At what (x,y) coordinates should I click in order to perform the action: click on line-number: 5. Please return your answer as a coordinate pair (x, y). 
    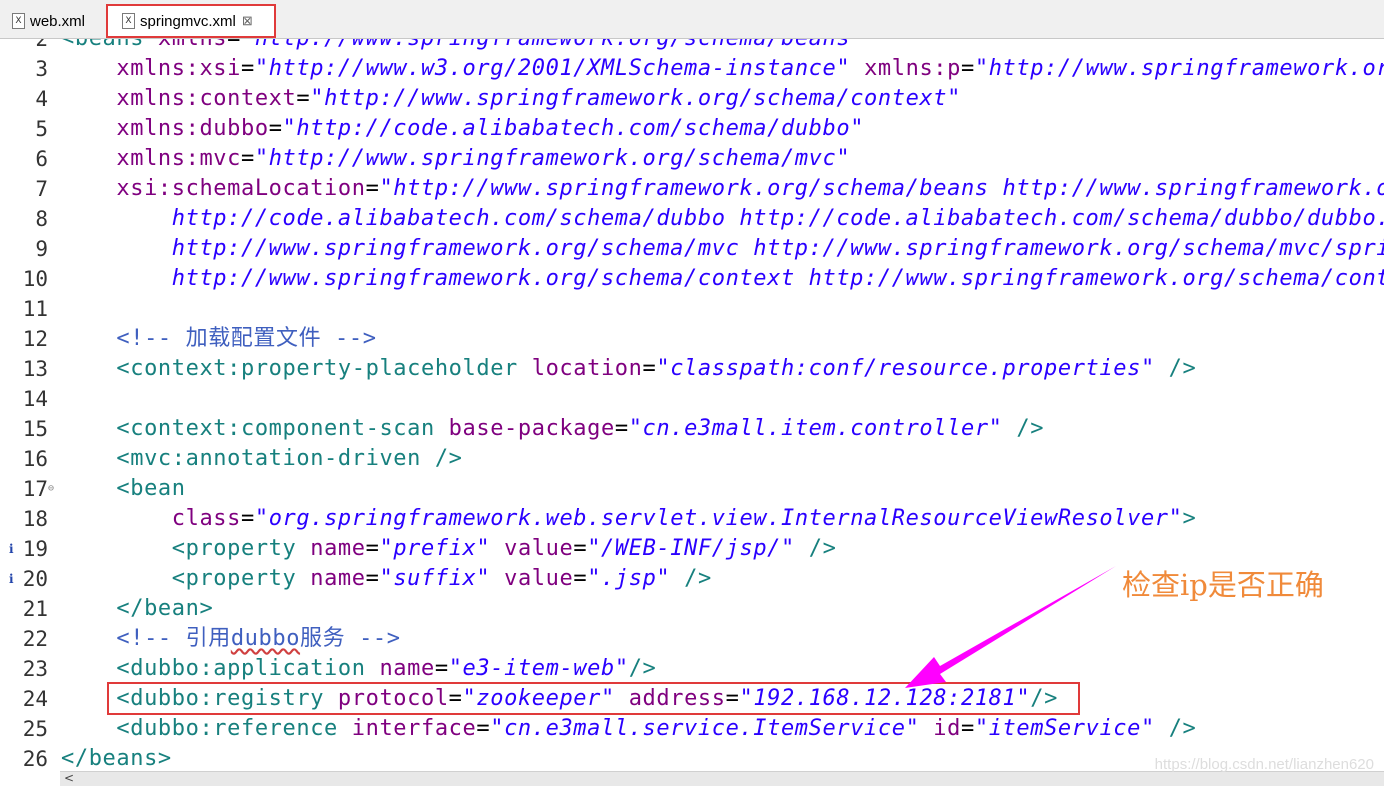
    Looking at the image, I should click on (41, 129).